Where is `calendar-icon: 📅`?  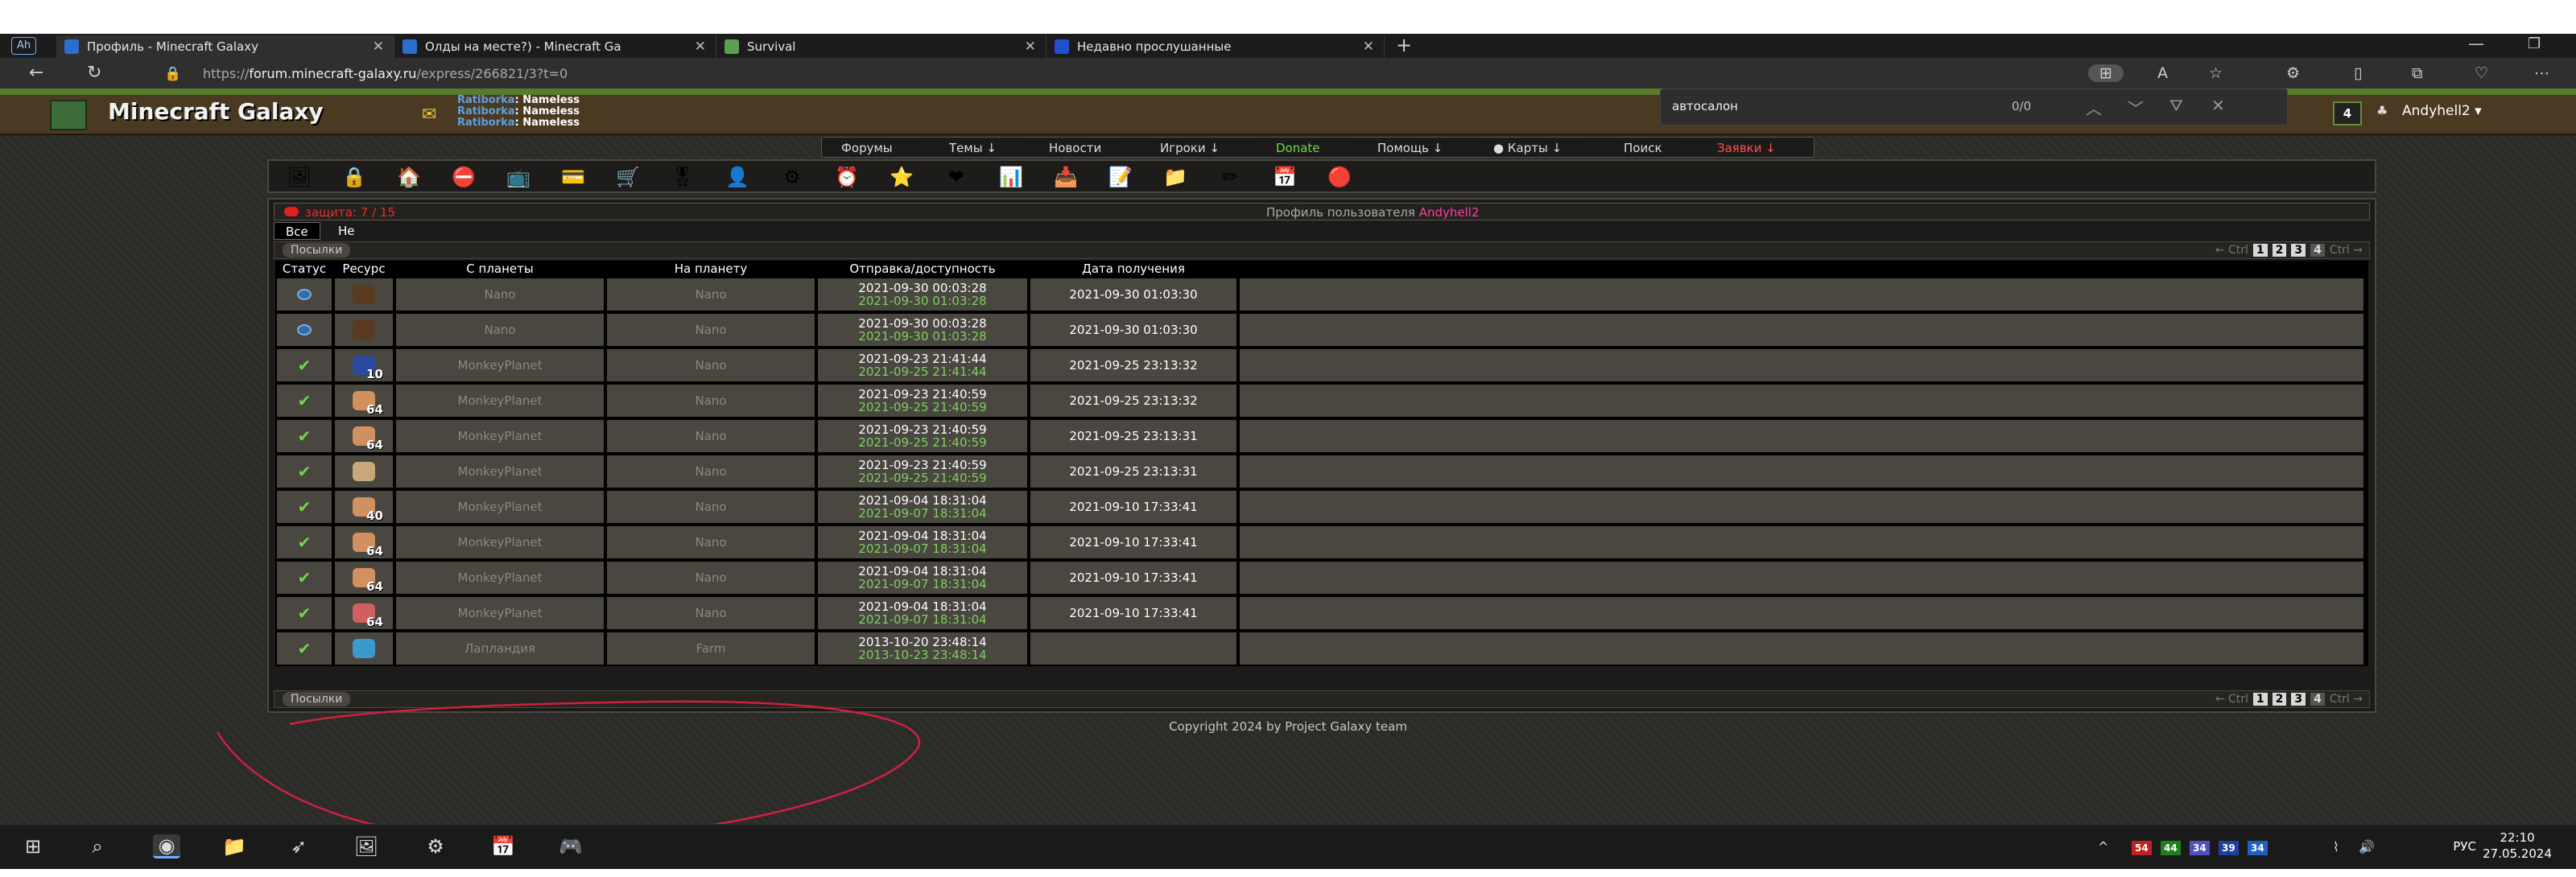 calendar-icon: 📅 is located at coordinates (1284, 177).